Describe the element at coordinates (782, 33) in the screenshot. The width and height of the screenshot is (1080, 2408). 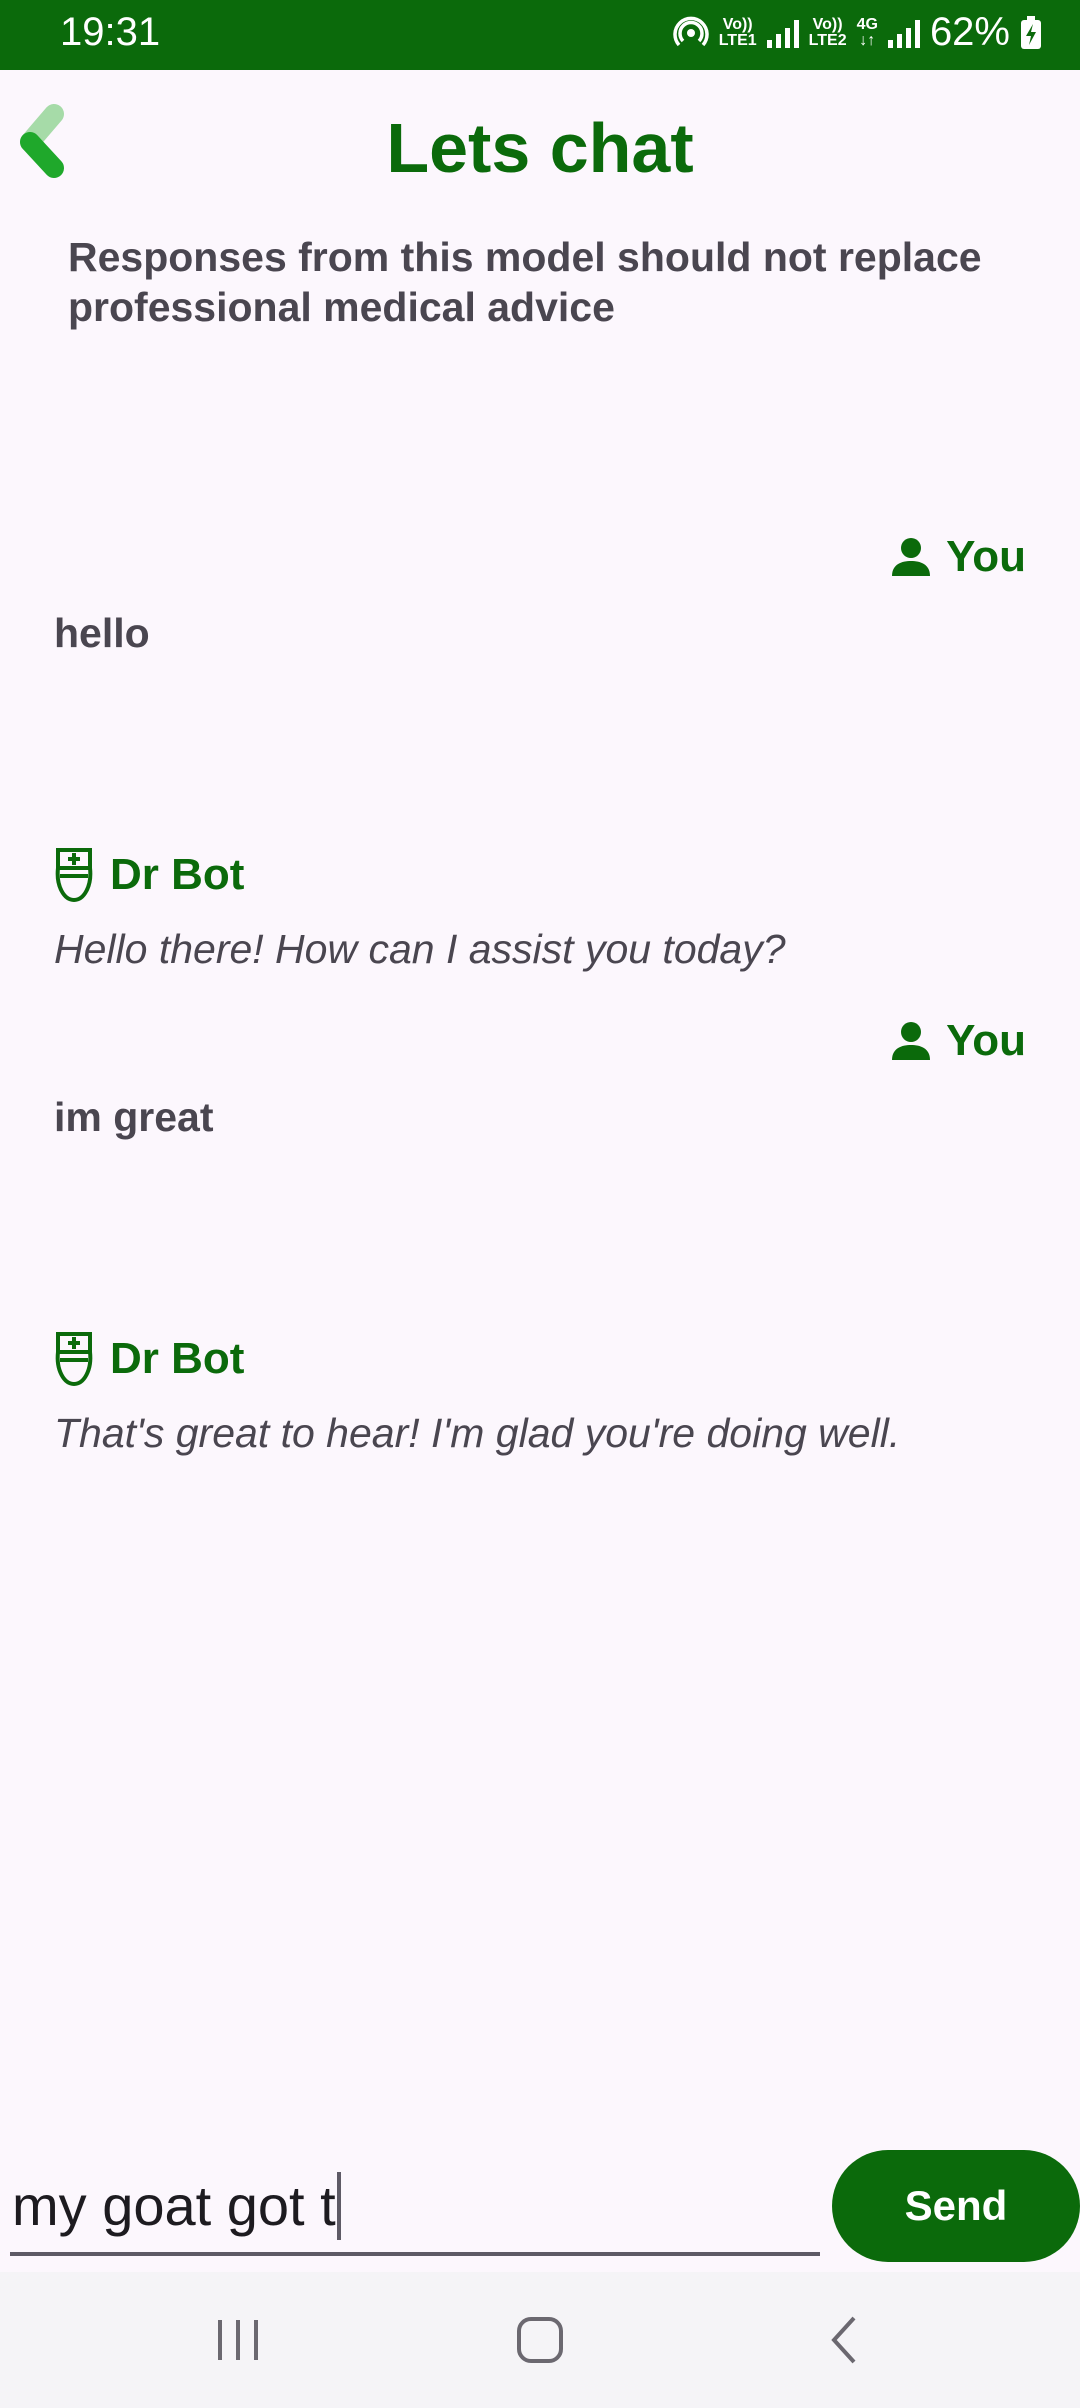
I see `signal-1-icon` at that location.